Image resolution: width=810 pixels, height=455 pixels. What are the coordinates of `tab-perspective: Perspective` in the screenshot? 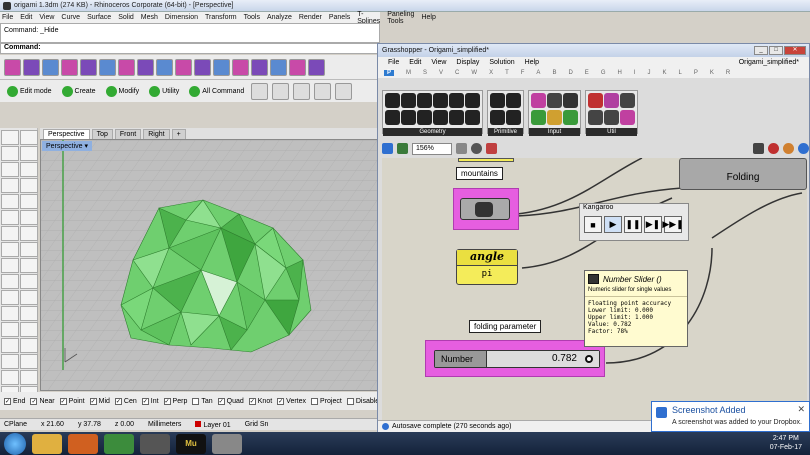 It's located at (66, 134).